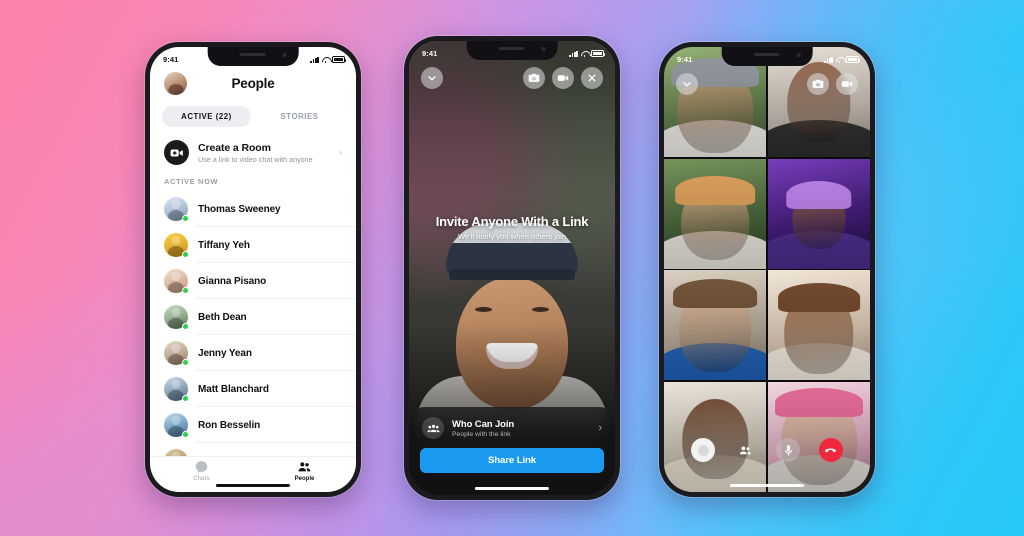 Image resolution: width=1024 pixels, height=536 pixels. Describe the element at coordinates (512, 432) in the screenshot. I see `who-can-join-row: Who Can Join People with the link ›` at that location.